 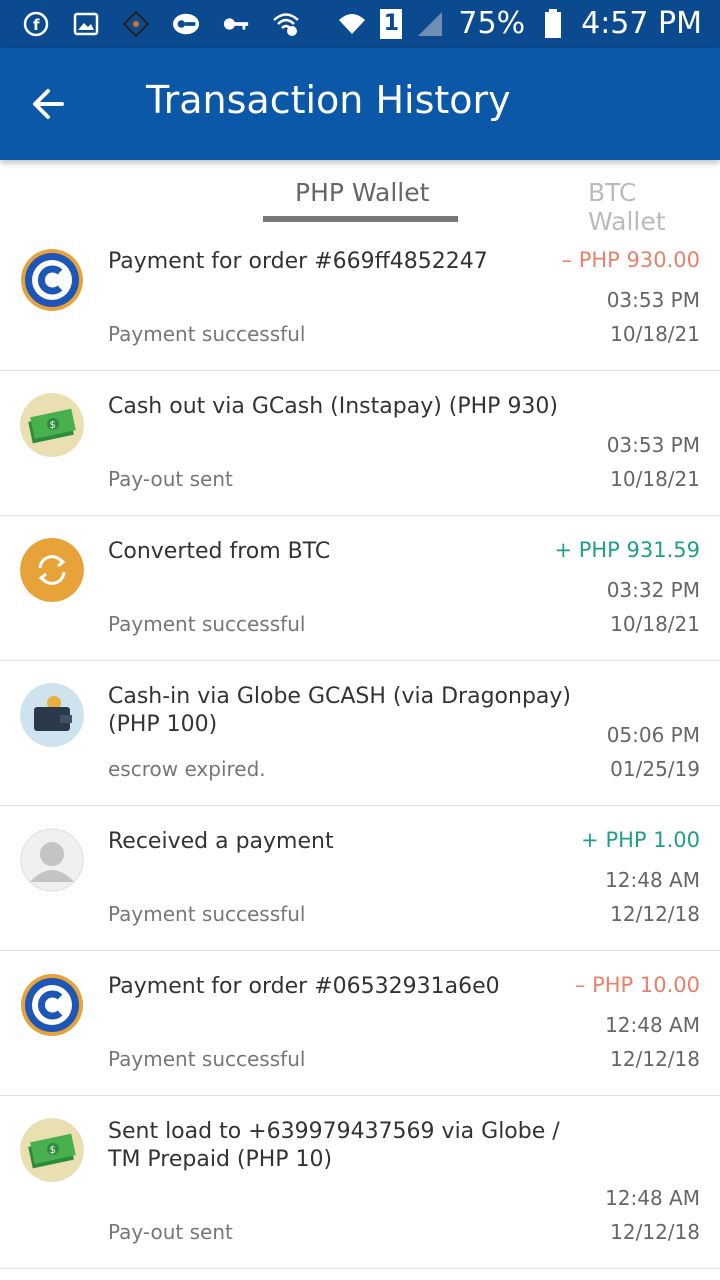 What do you see at coordinates (430, 24) in the screenshot?
I see `signal-icon` at bounding box center [430, 24].